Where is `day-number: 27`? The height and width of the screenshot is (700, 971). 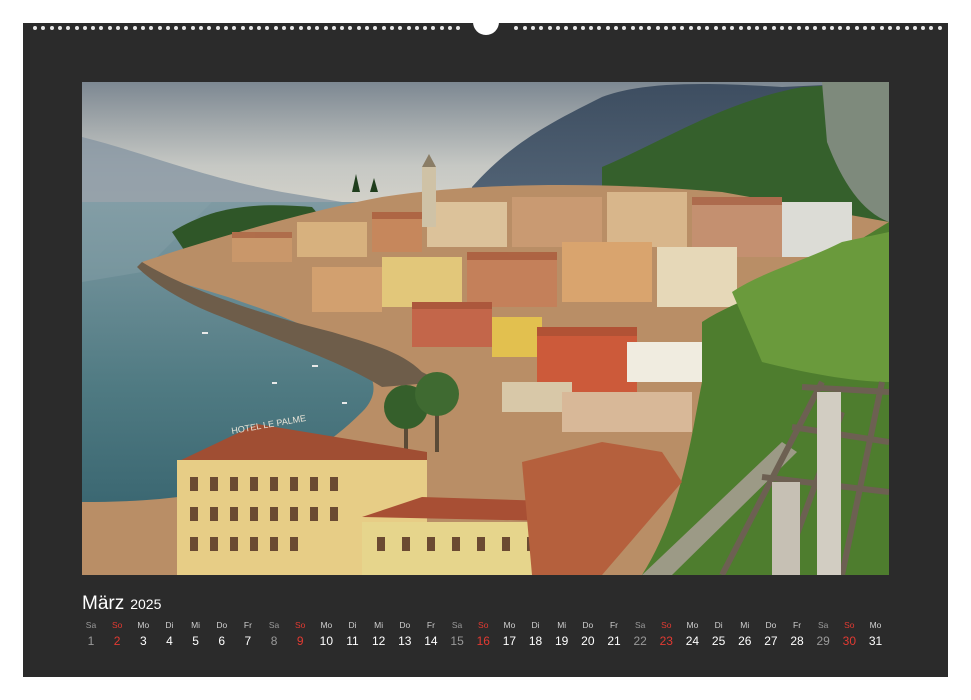 day-number: 27 is located at coordinates (771, 641).